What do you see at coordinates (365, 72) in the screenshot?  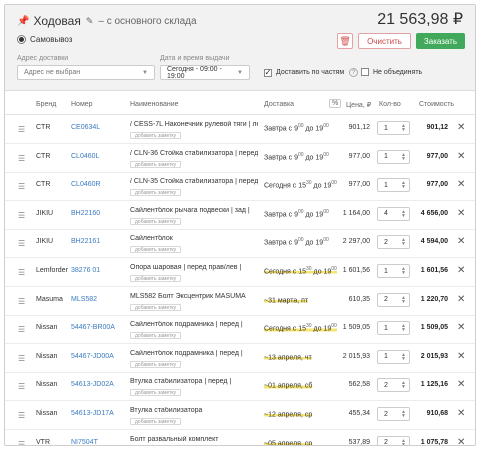 I see `checkbox-icon` at bounding box center [365, 72].